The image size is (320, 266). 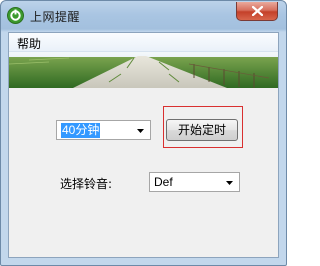 What do you see at coordinates (143, 42) in the screenshot?
I see `menu-bar: 帮助` at bounding box center [143, 42].